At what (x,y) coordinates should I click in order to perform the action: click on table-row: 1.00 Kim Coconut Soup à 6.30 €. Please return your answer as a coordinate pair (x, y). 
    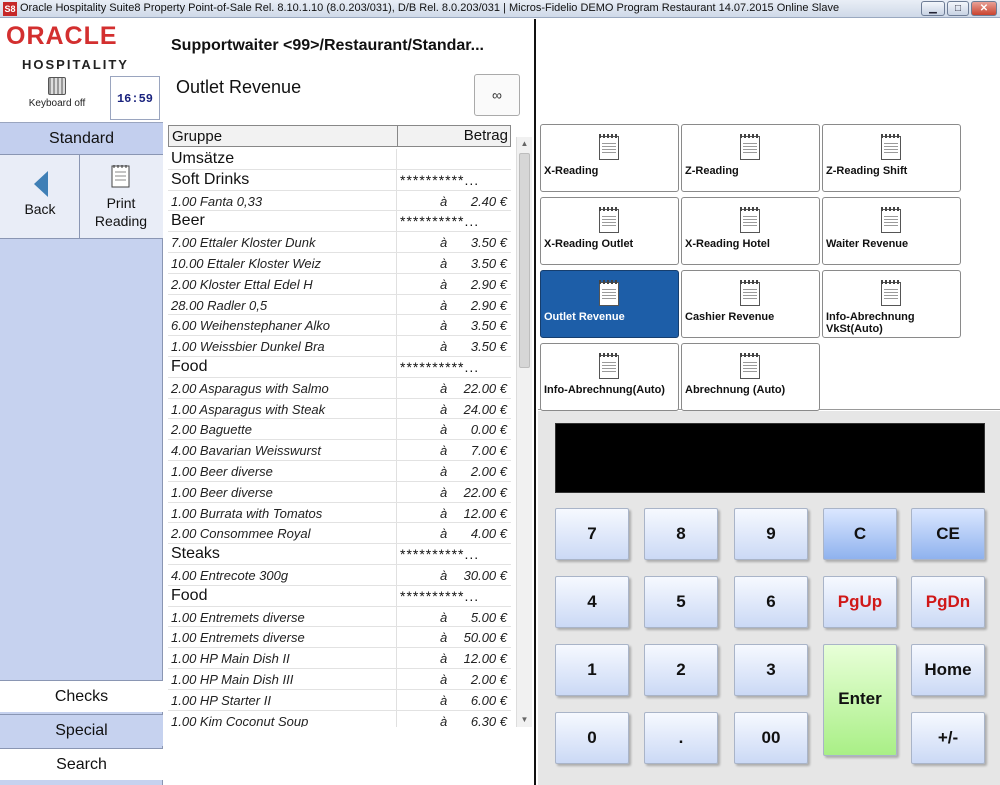
    Looking at the image, I should click on (339, 719).